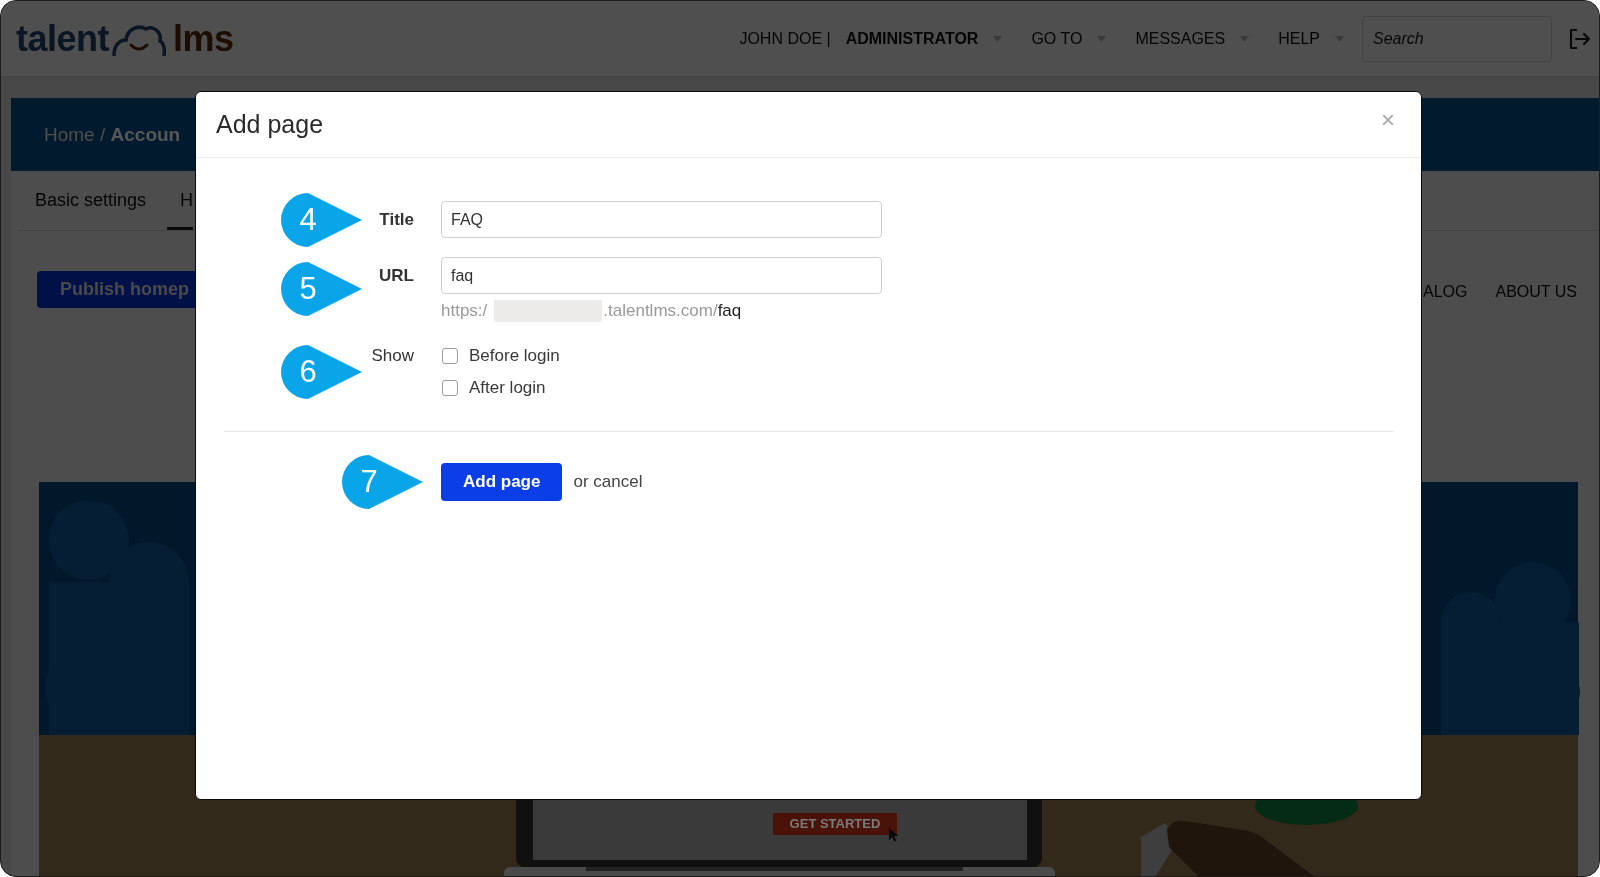  I want to click on field-label: Show, so click(392, 355).